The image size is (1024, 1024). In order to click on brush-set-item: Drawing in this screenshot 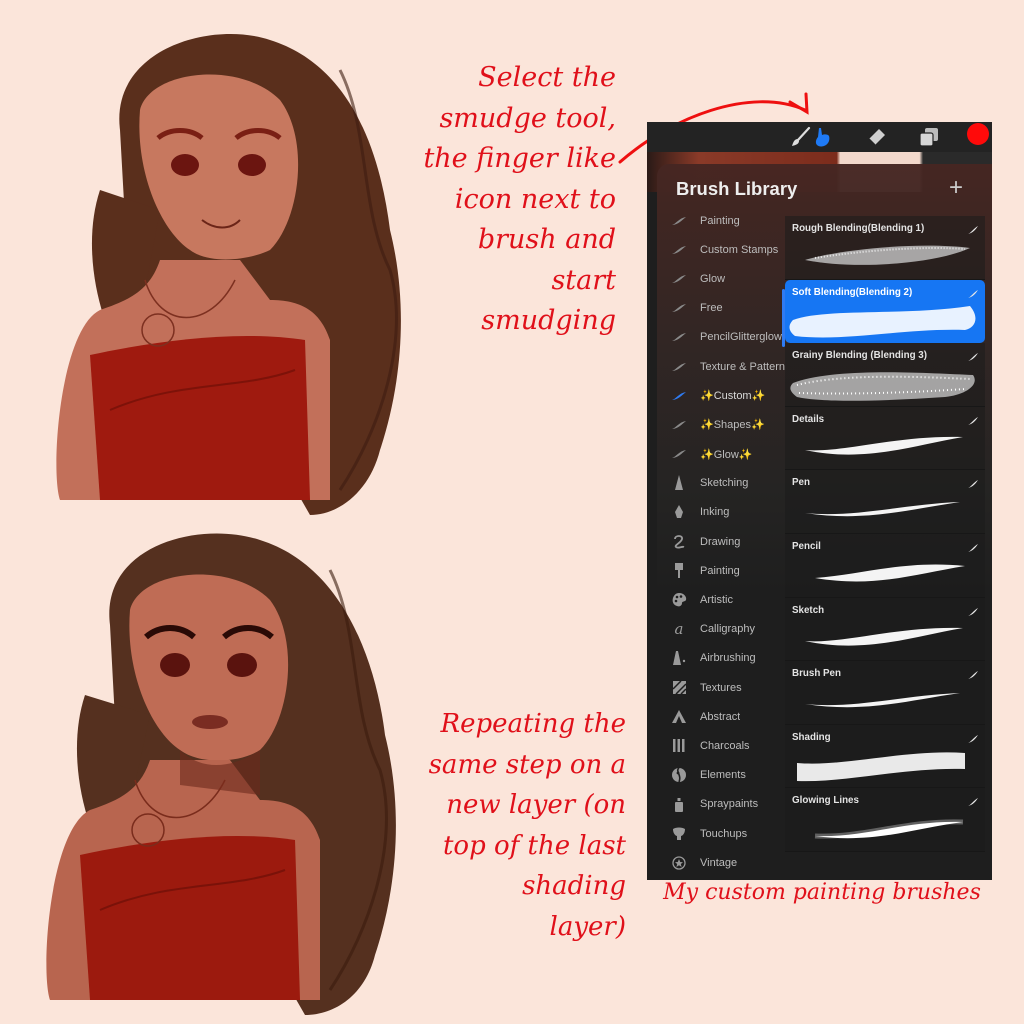, I will do `click(722, 541)`.